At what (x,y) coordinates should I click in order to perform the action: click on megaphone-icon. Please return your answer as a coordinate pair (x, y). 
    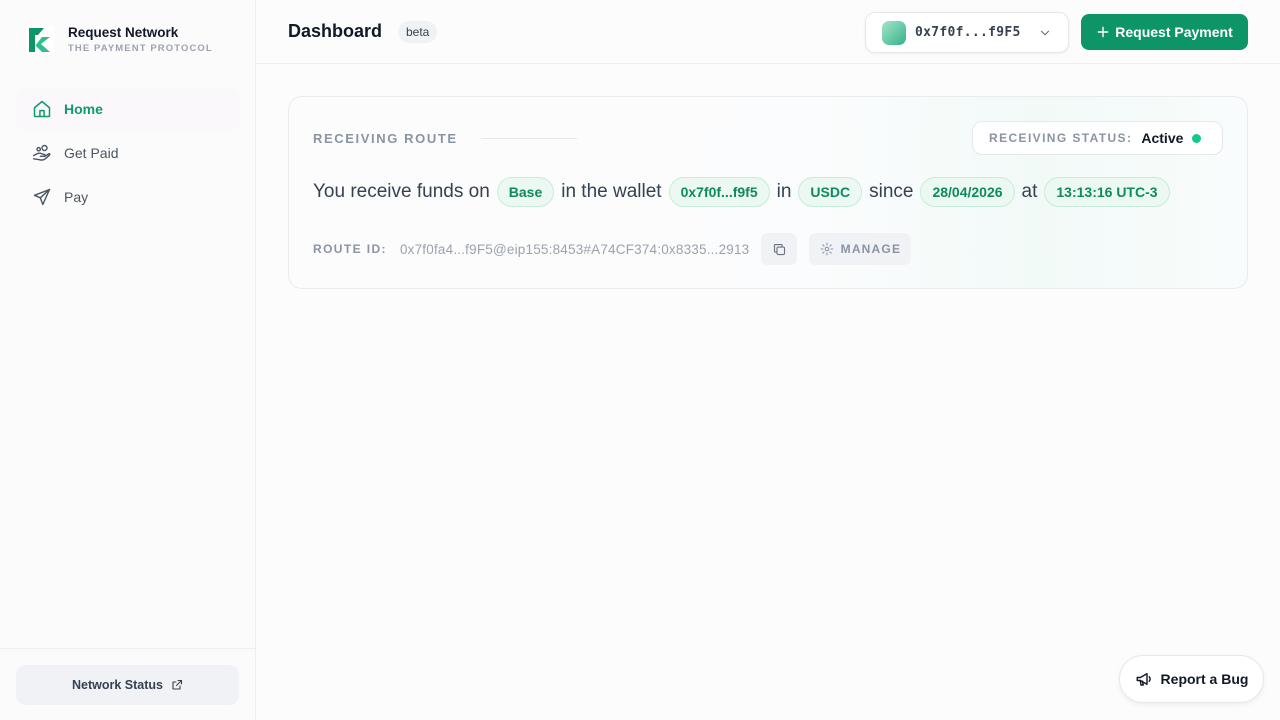
    Looking at the image, I should click on (1143, 679).